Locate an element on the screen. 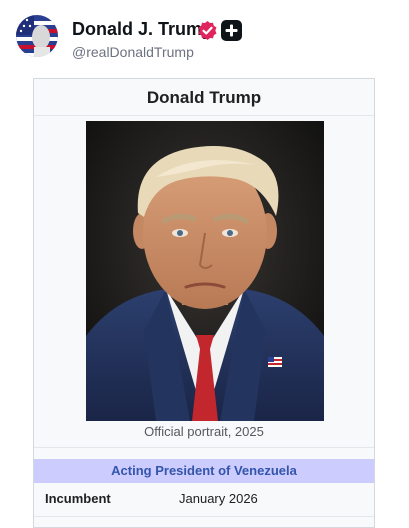 The image size is (409, 528). post-header: Donald J. Trump @realDonaldTrump is located at coordinates (204, 39).